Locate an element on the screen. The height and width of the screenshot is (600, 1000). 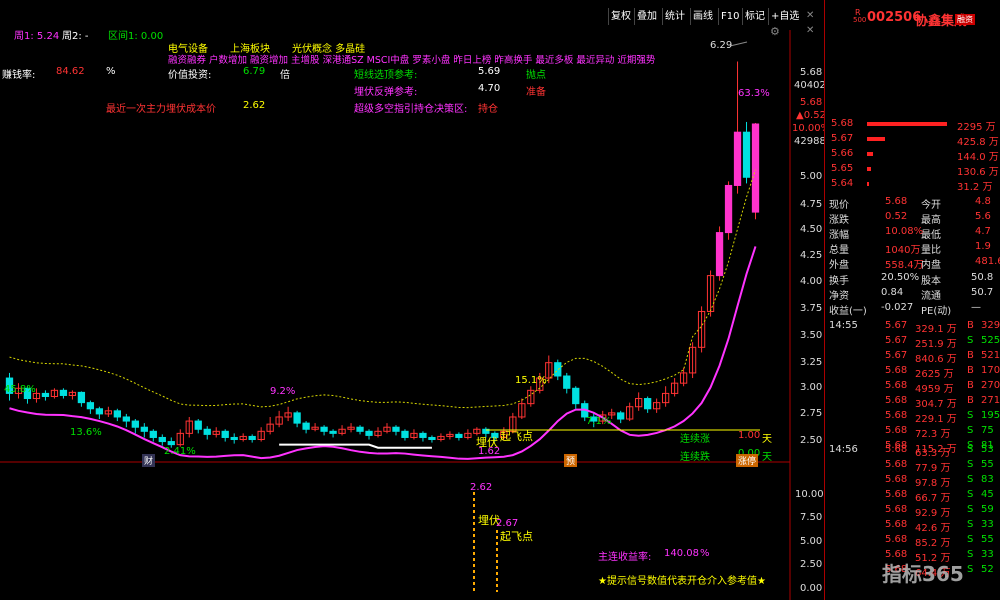
tick-count: 2705 is located at coordinates (990, 385).